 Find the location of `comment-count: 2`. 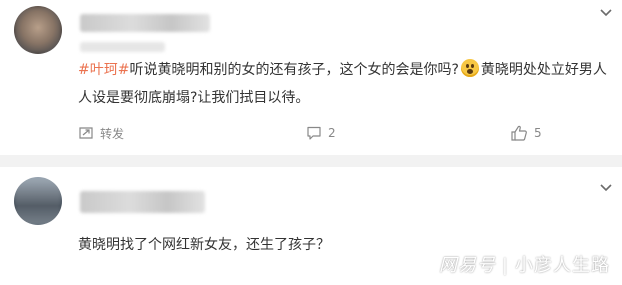

comment-count: 2 is located at coordinates (332, 133).